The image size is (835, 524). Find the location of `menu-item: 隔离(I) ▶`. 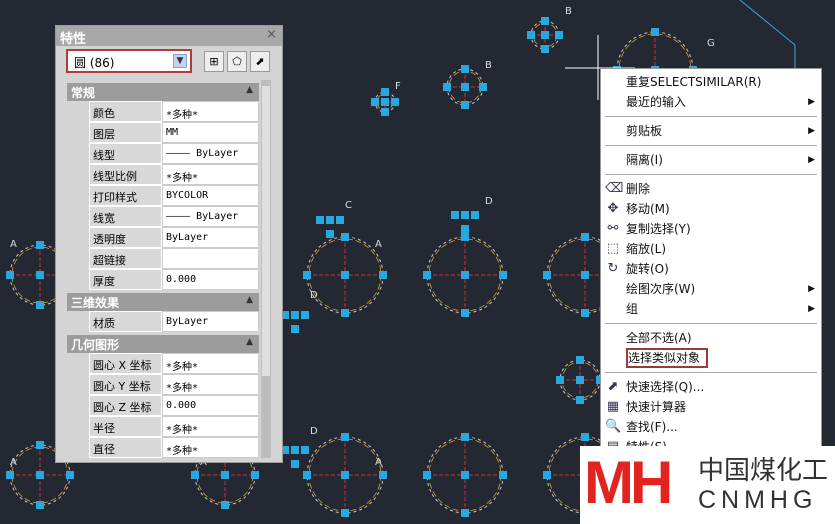

menu-item: 隔离(I) ▶ is located at coordinates (711, 160).